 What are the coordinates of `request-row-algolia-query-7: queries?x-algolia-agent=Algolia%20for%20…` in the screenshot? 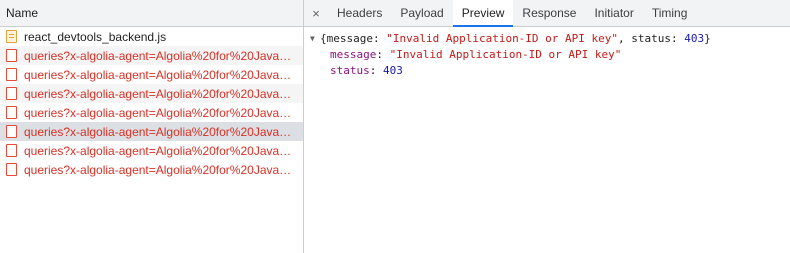 It's located at (151, 169).